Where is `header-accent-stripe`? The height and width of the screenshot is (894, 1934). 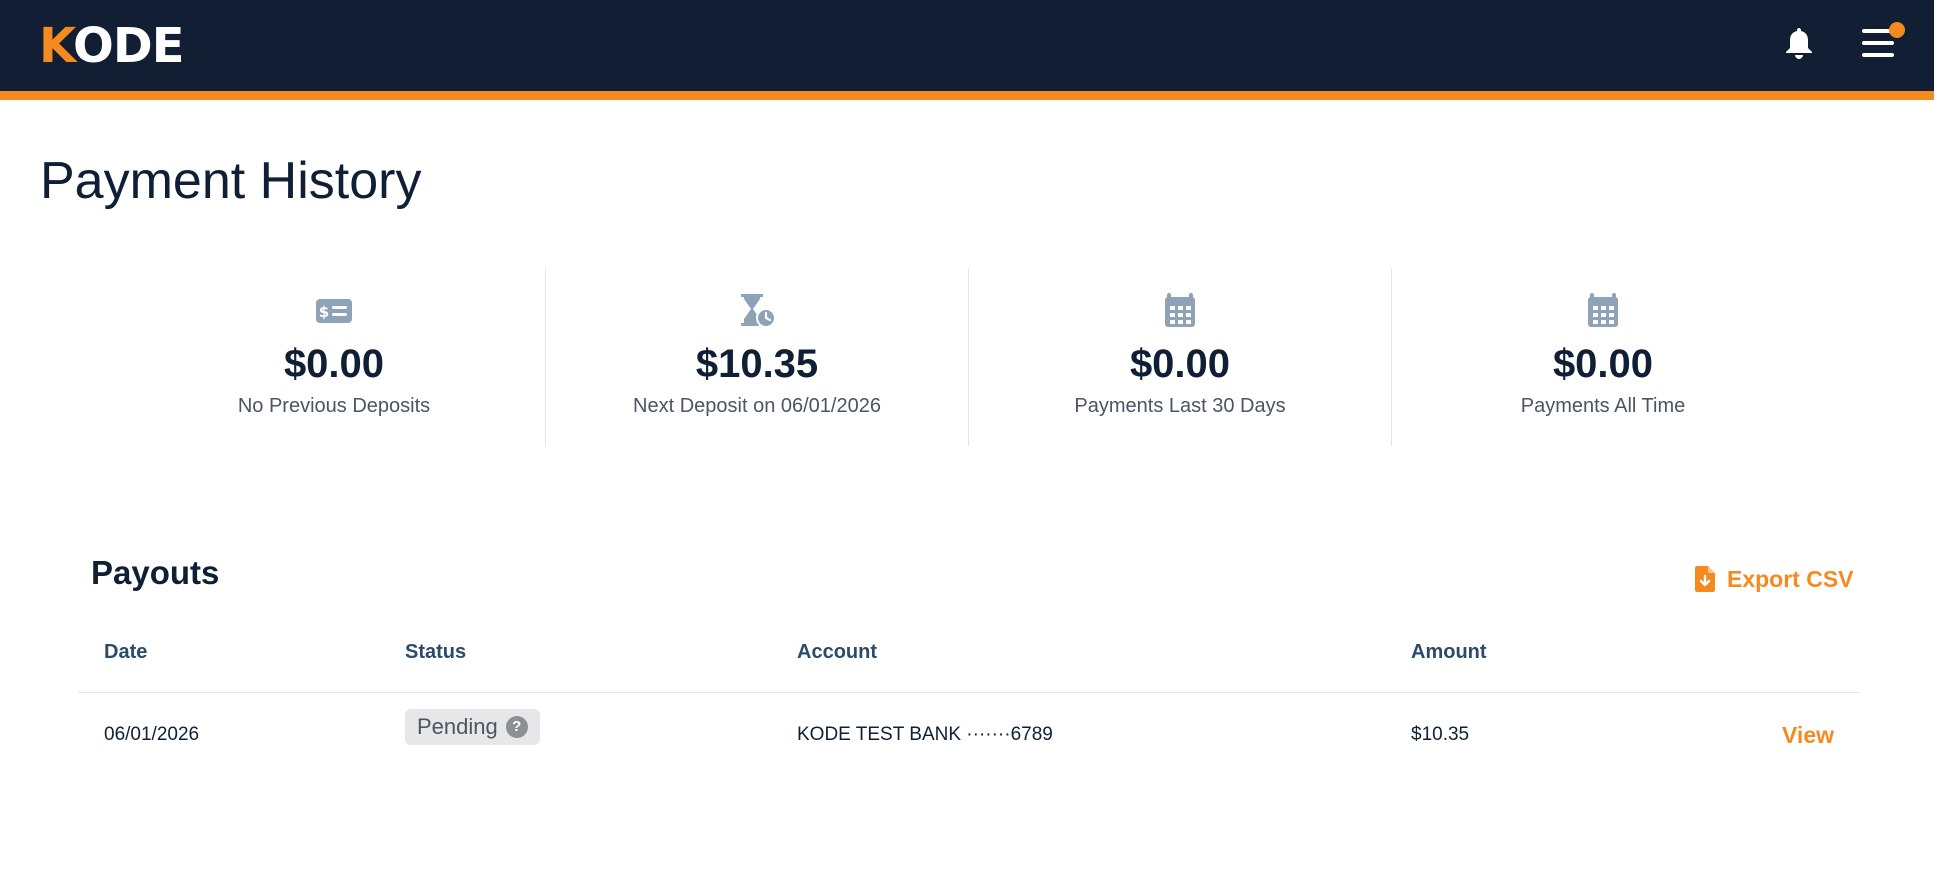 header-accent-stripe is located at coordinates (967, 95).